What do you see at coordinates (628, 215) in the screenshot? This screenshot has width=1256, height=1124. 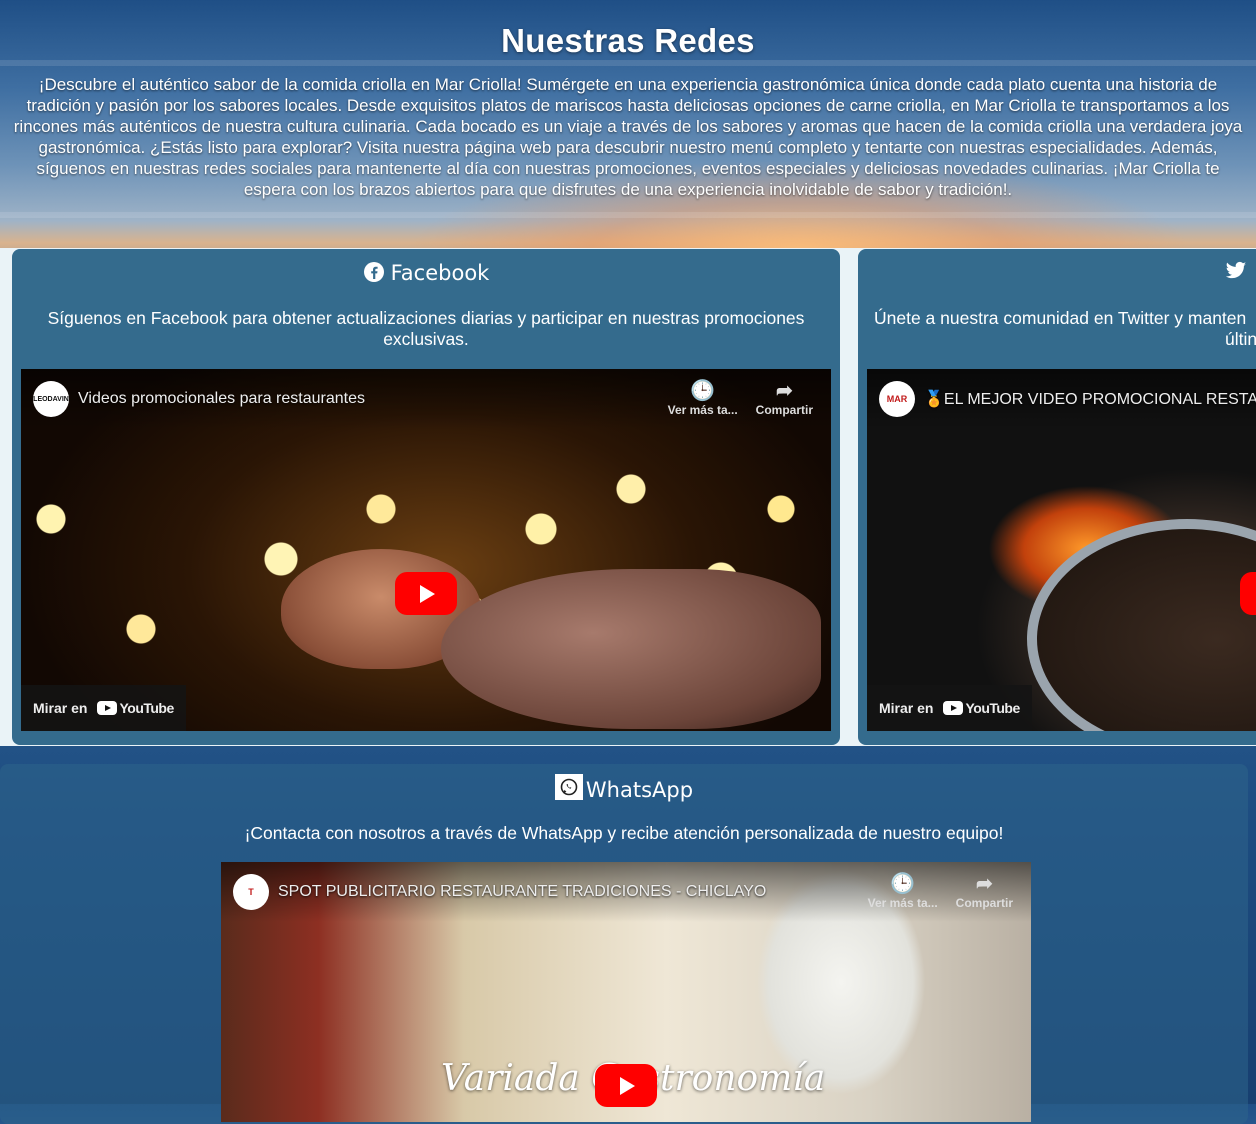 I see `background-streak` at bounding box center [628, 215].